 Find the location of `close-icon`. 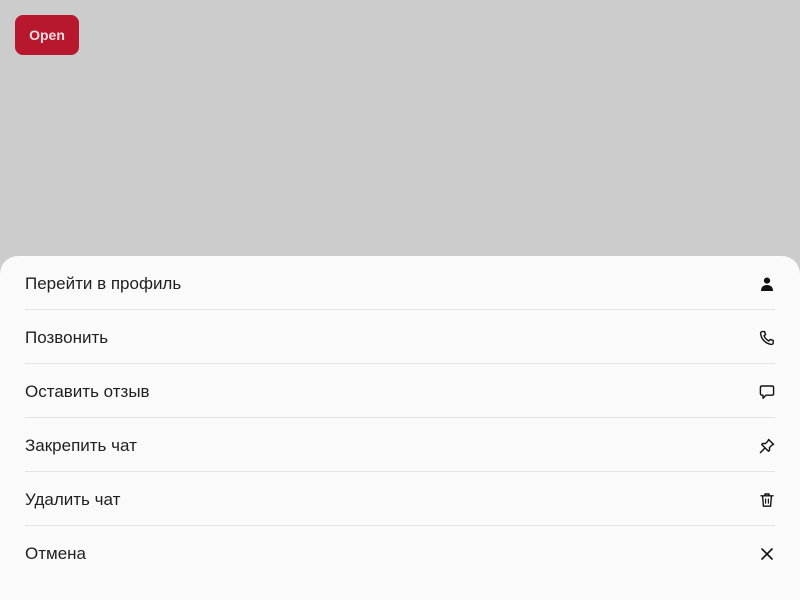

close-icon is located at coordinates (767, 554).